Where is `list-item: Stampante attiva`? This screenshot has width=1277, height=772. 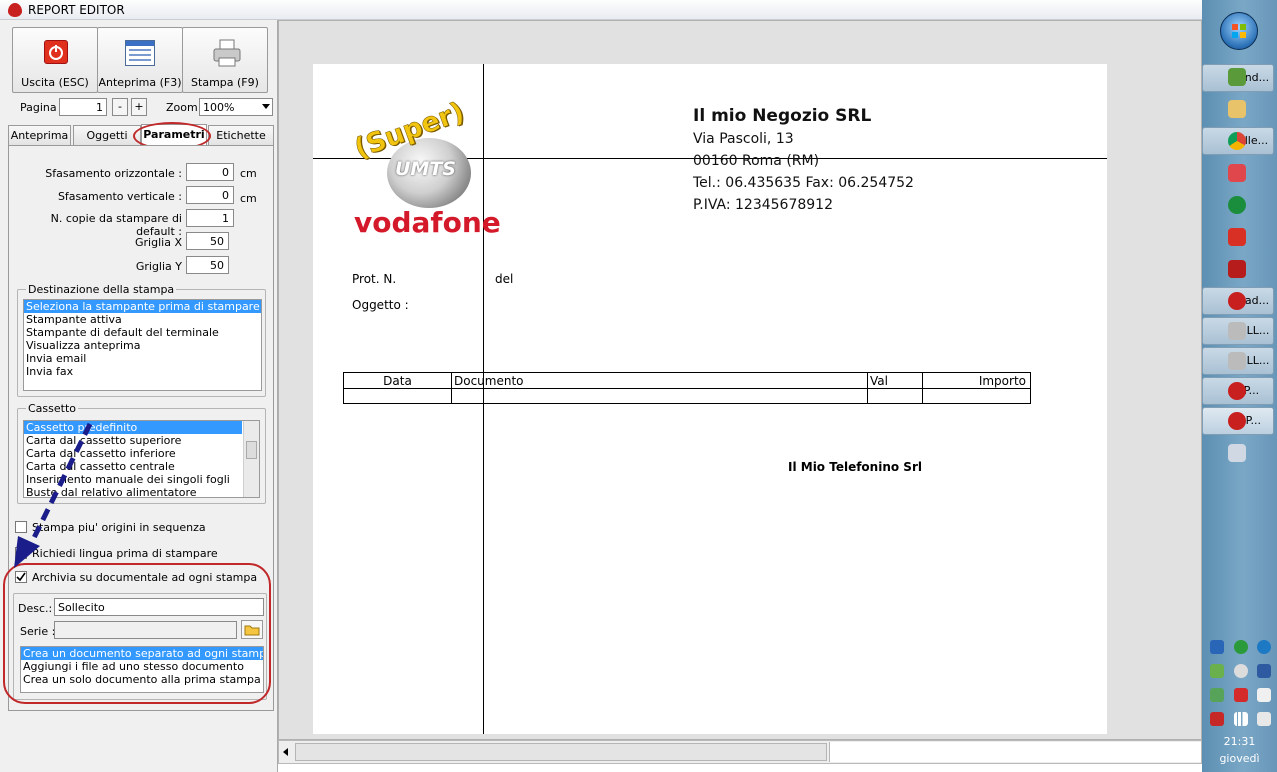 list-item: Stampante attiva is located at coordinates (142, 319).